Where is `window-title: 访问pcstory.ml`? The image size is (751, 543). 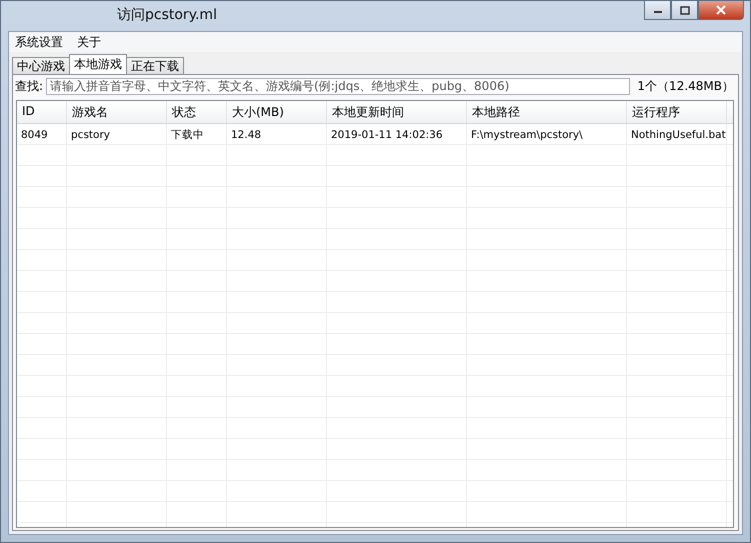 window-title: 访问pcstory.ml is located at coordinates (167, 15).